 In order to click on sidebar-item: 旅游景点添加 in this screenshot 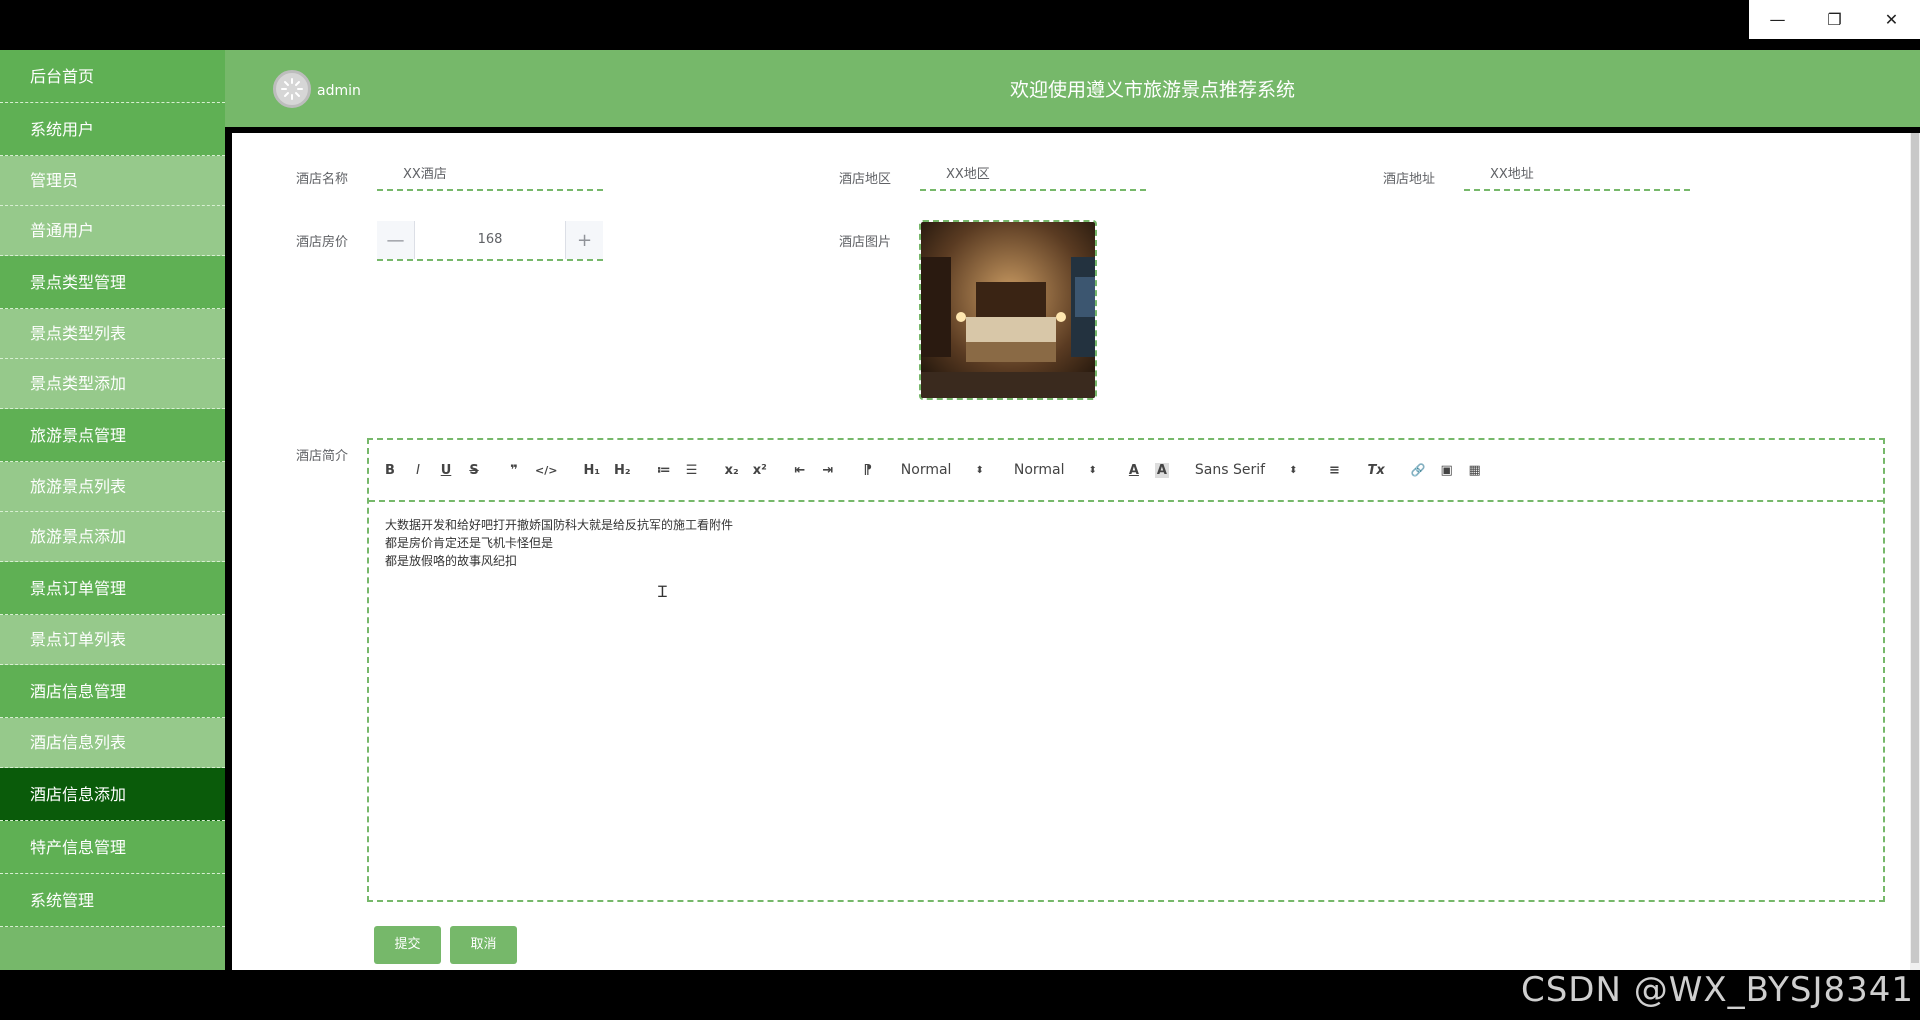, I will do `click(112, 537)`.